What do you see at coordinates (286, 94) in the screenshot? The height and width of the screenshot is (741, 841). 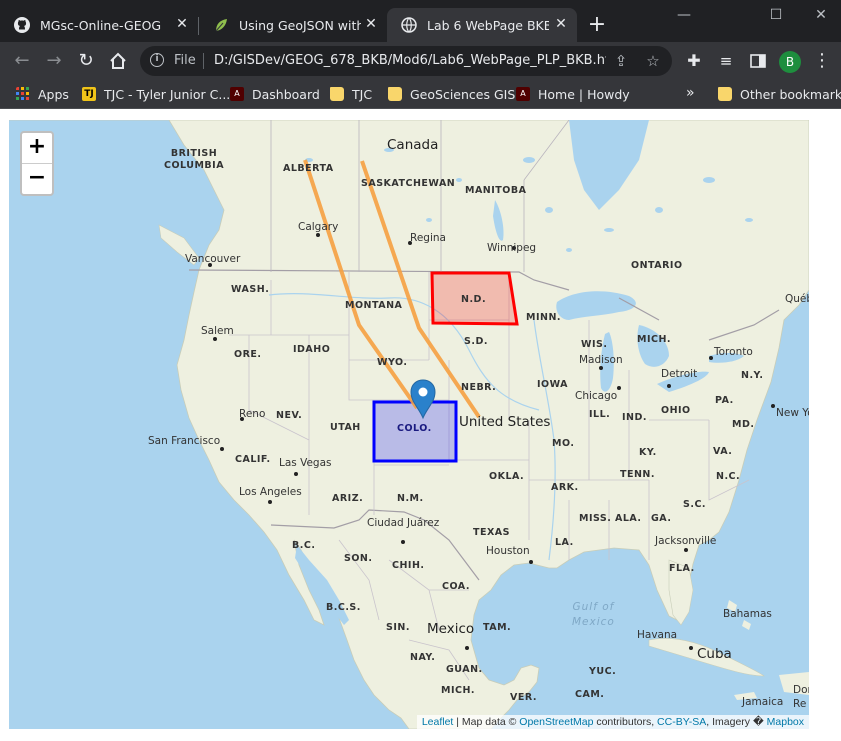 I see `bookmark-label: Dashboard` at bounding box center [286, 94].